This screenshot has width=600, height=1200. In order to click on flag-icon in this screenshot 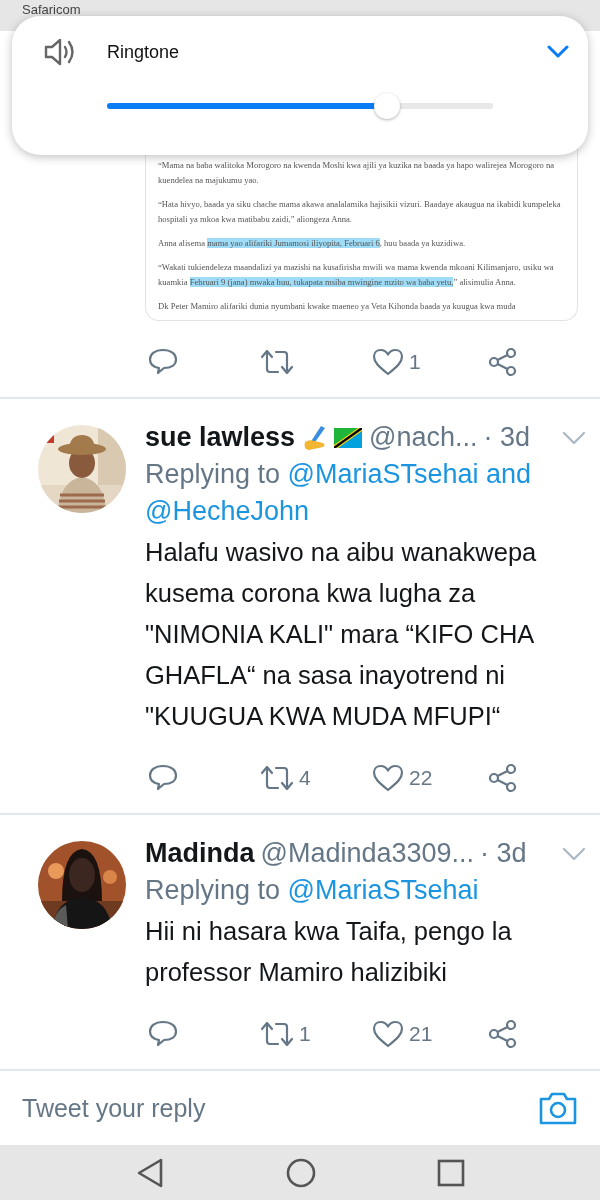, I will do `click(348, 437)`.